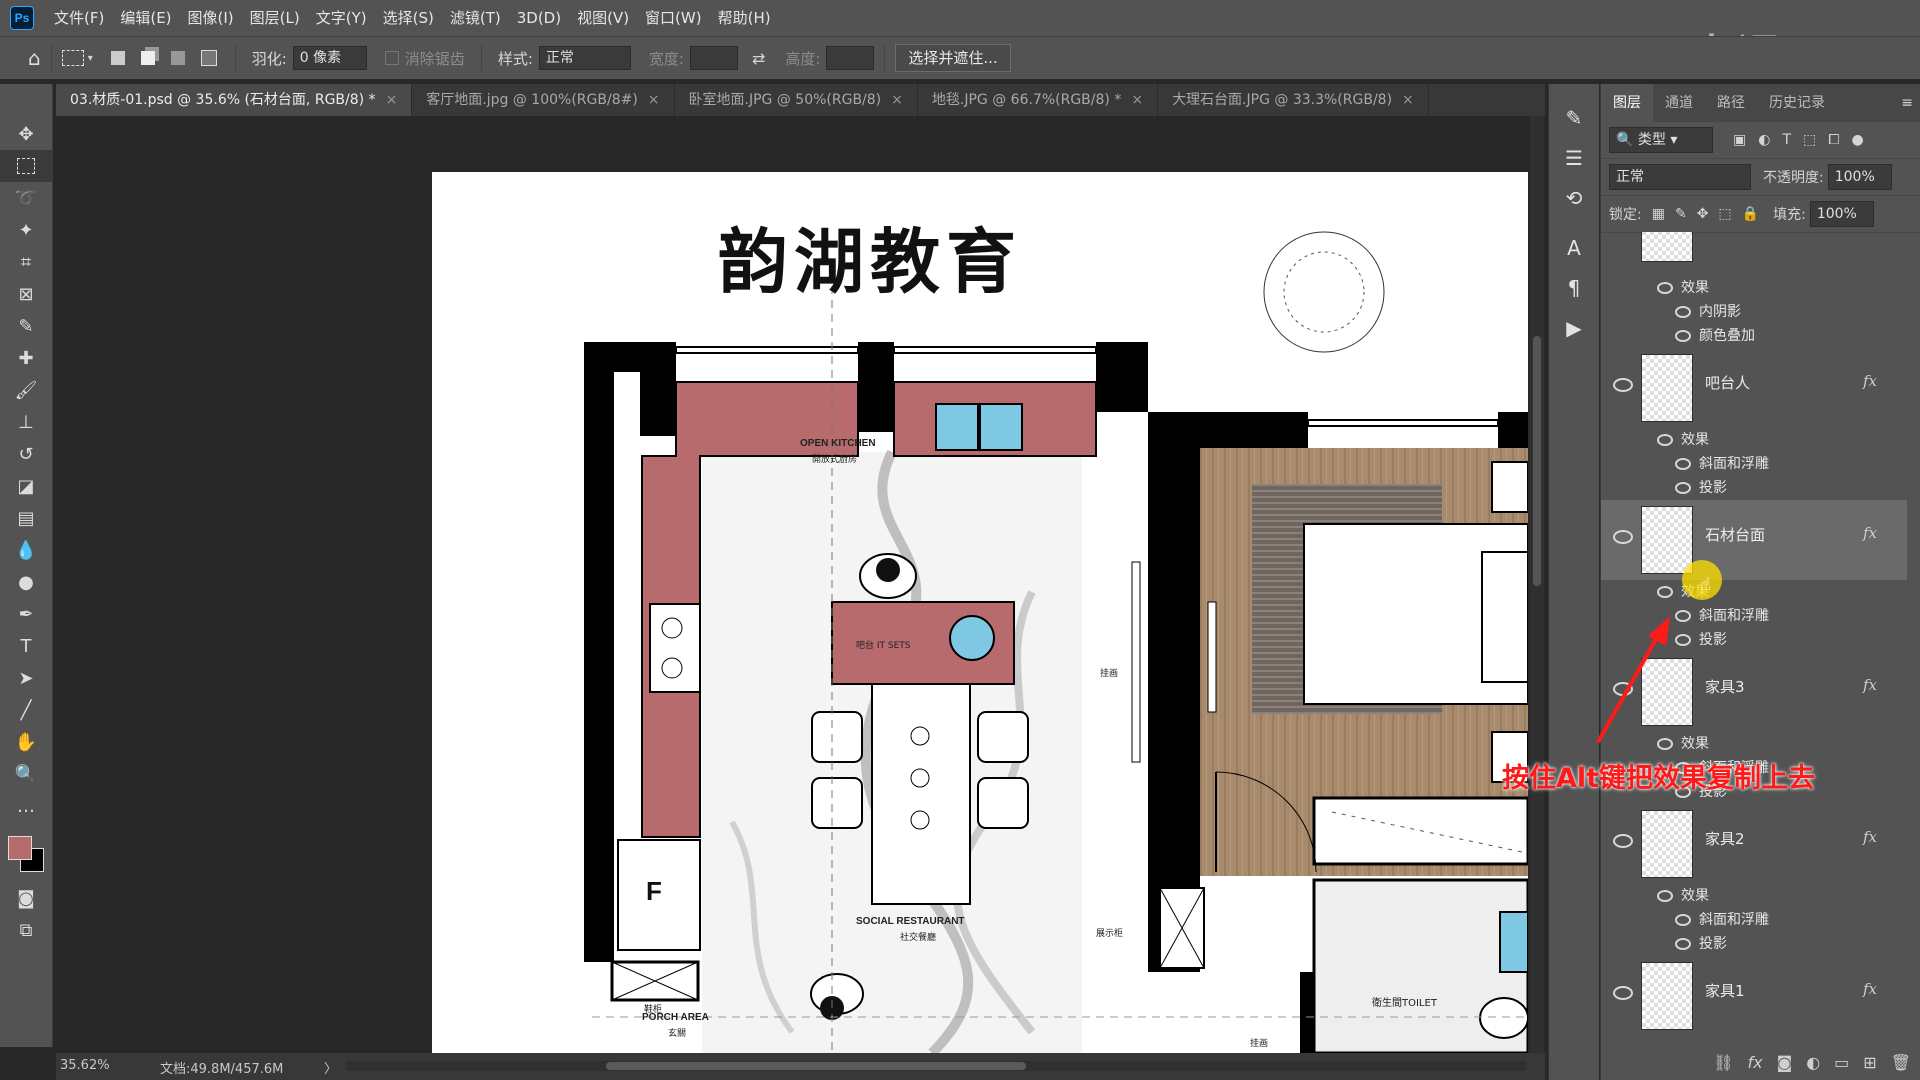 This screenshot has width=1920, height=1080. What do you see at coordinates (34, 58) in the screenshot?
I see `home-icon: ⌂` at bounding box center [34, 58].